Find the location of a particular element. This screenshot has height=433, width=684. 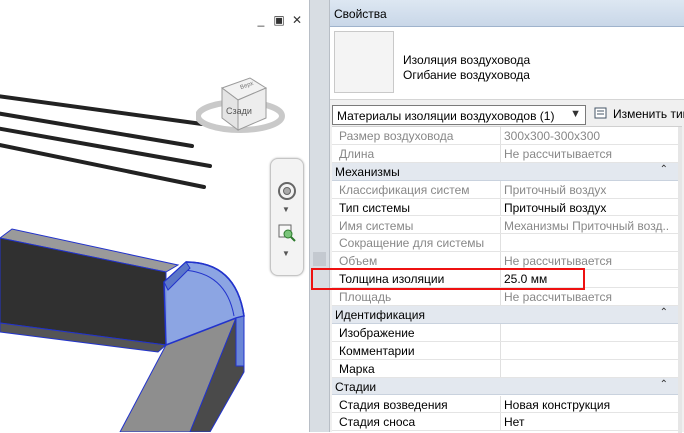

restore-view-button: ▣ is located at coordinates (279, 20).